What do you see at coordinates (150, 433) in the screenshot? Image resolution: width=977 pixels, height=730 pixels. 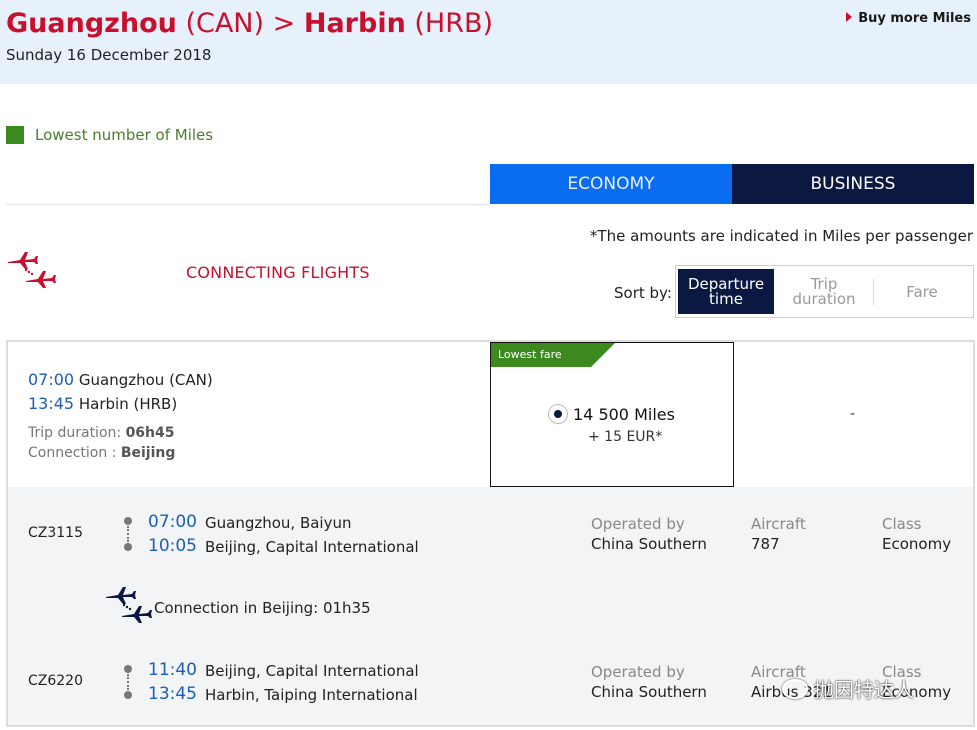 I see `duration-value: 06h45` at bounding box center [150, 433].